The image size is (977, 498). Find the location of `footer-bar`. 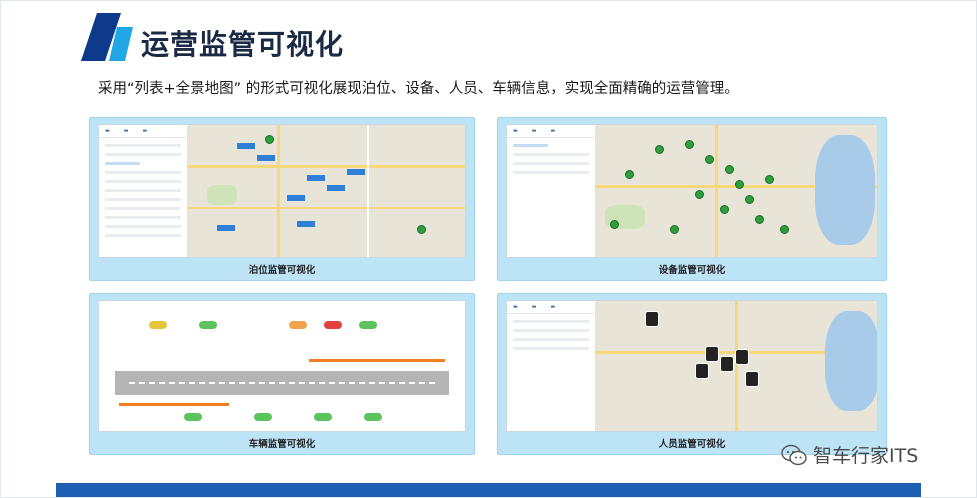

footer-bar is located at coordinates (488, 490).